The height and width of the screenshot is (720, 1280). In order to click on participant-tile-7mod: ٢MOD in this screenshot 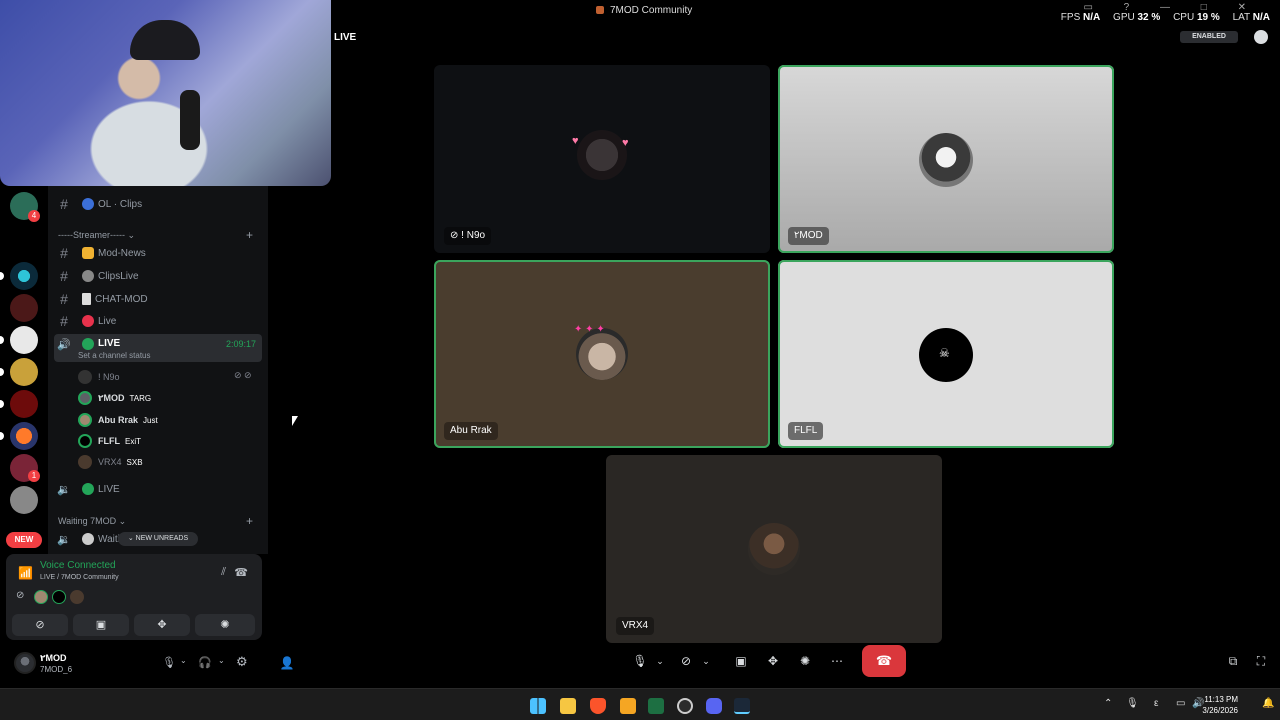, I will do `click(946, 159)`.